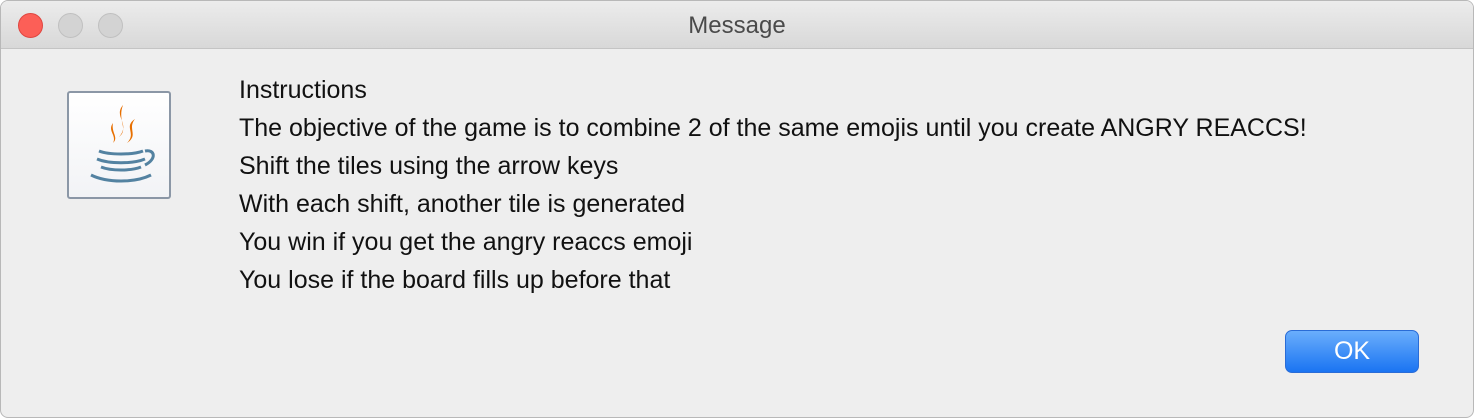 This screenshot has width=1474, height=418. I want to click on ok-button: OK, so click(1352, 351).